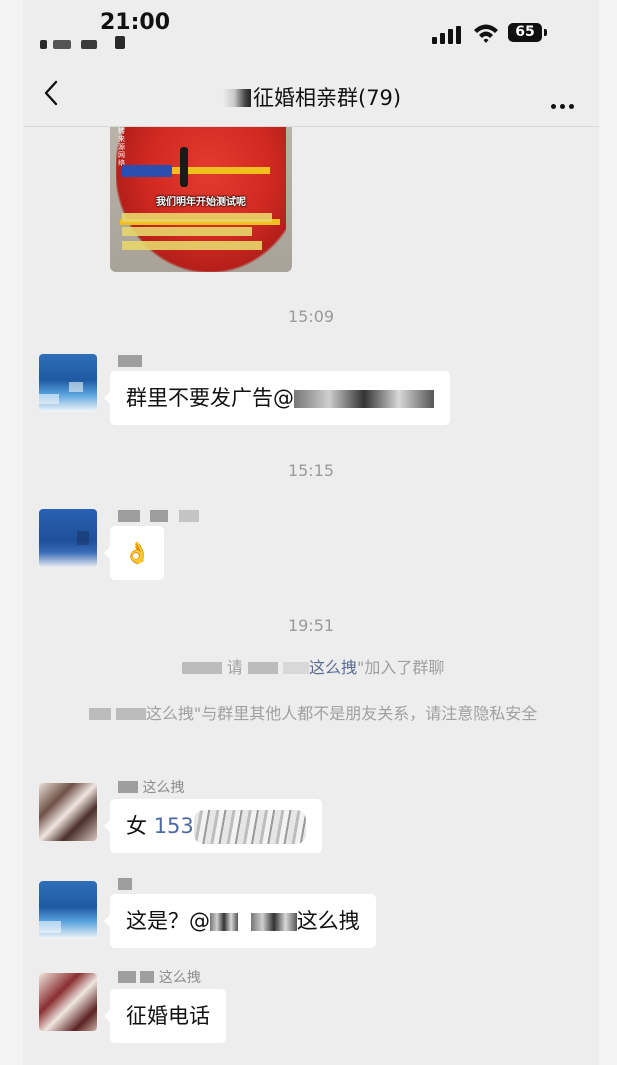  What do you see at coordinates (311, 470) in the screenshot?
I see `timestamp: 15:15` at bounding box center [311, 470].